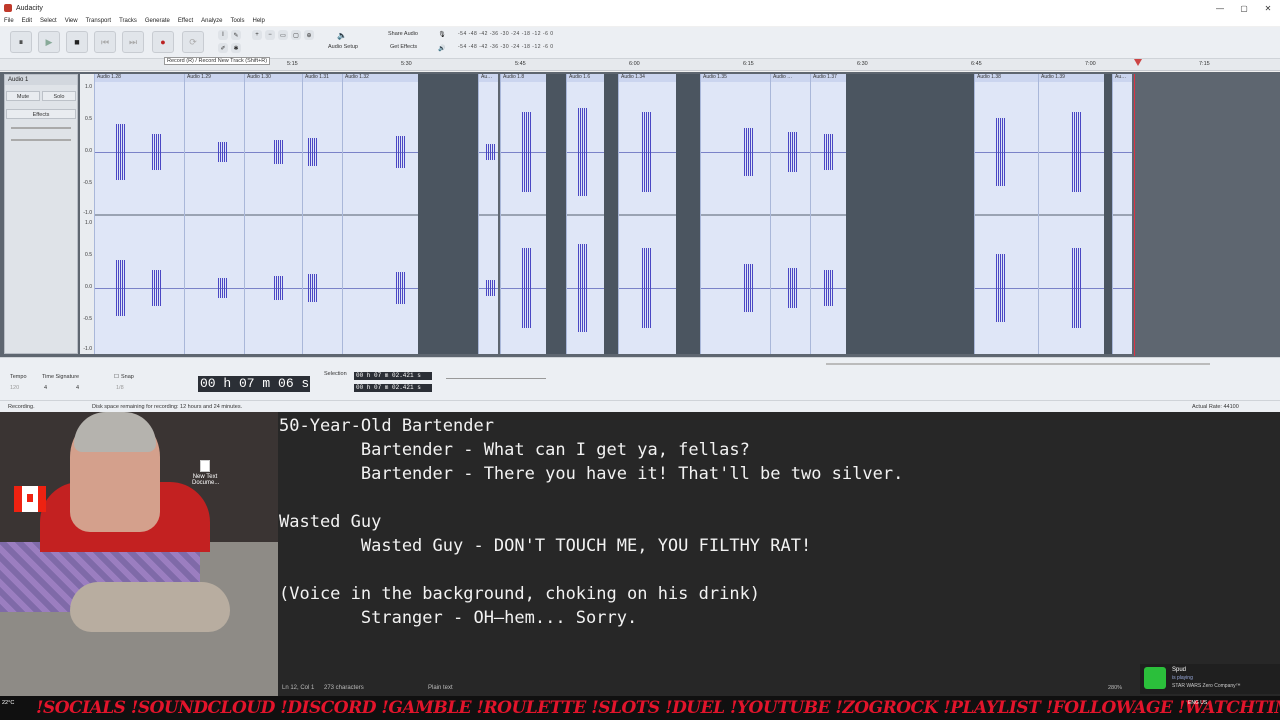 The height and width of the screenshot is (720, 1280). What do you see at coordinates (27, 21) in the screenshot?
I see `menu-edit: Edit` at bounding box center [27, 21].